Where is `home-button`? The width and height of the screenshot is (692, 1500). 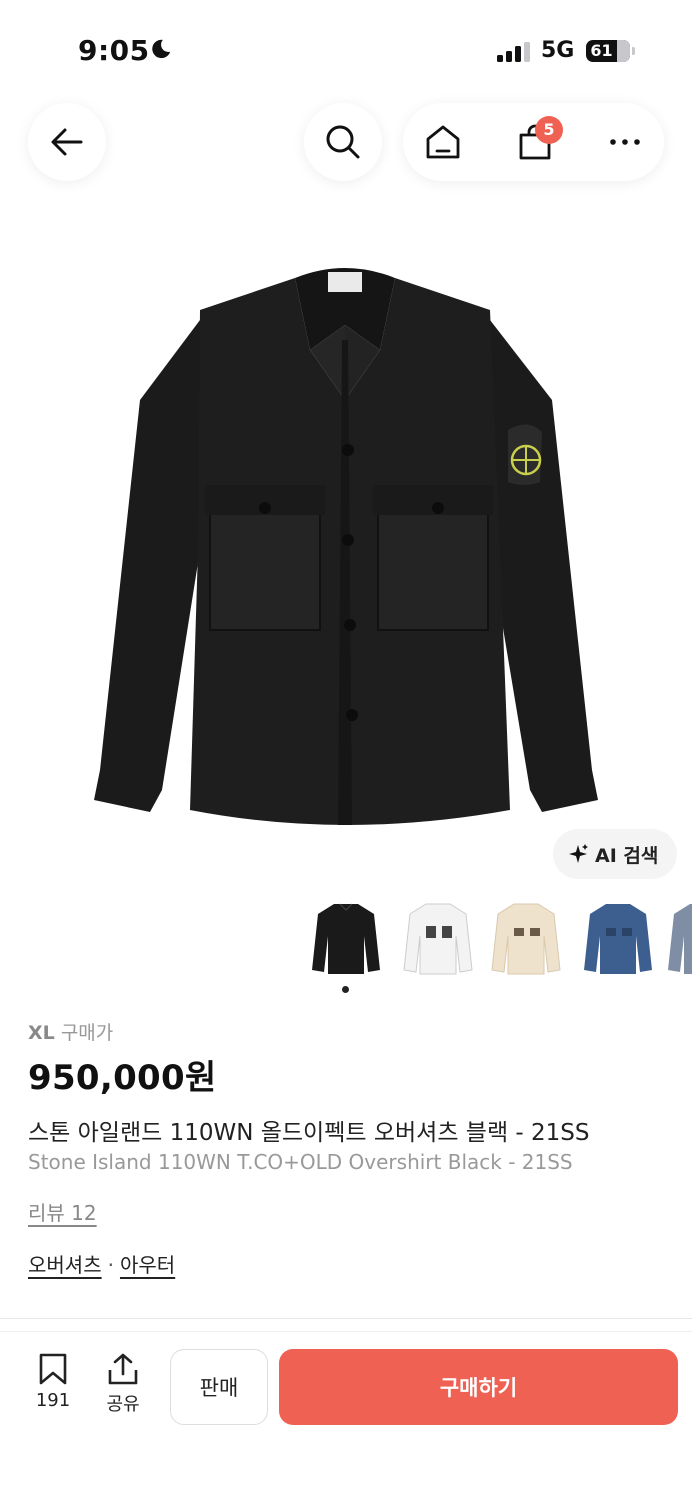 home-button is located at coordinates (443, 142).